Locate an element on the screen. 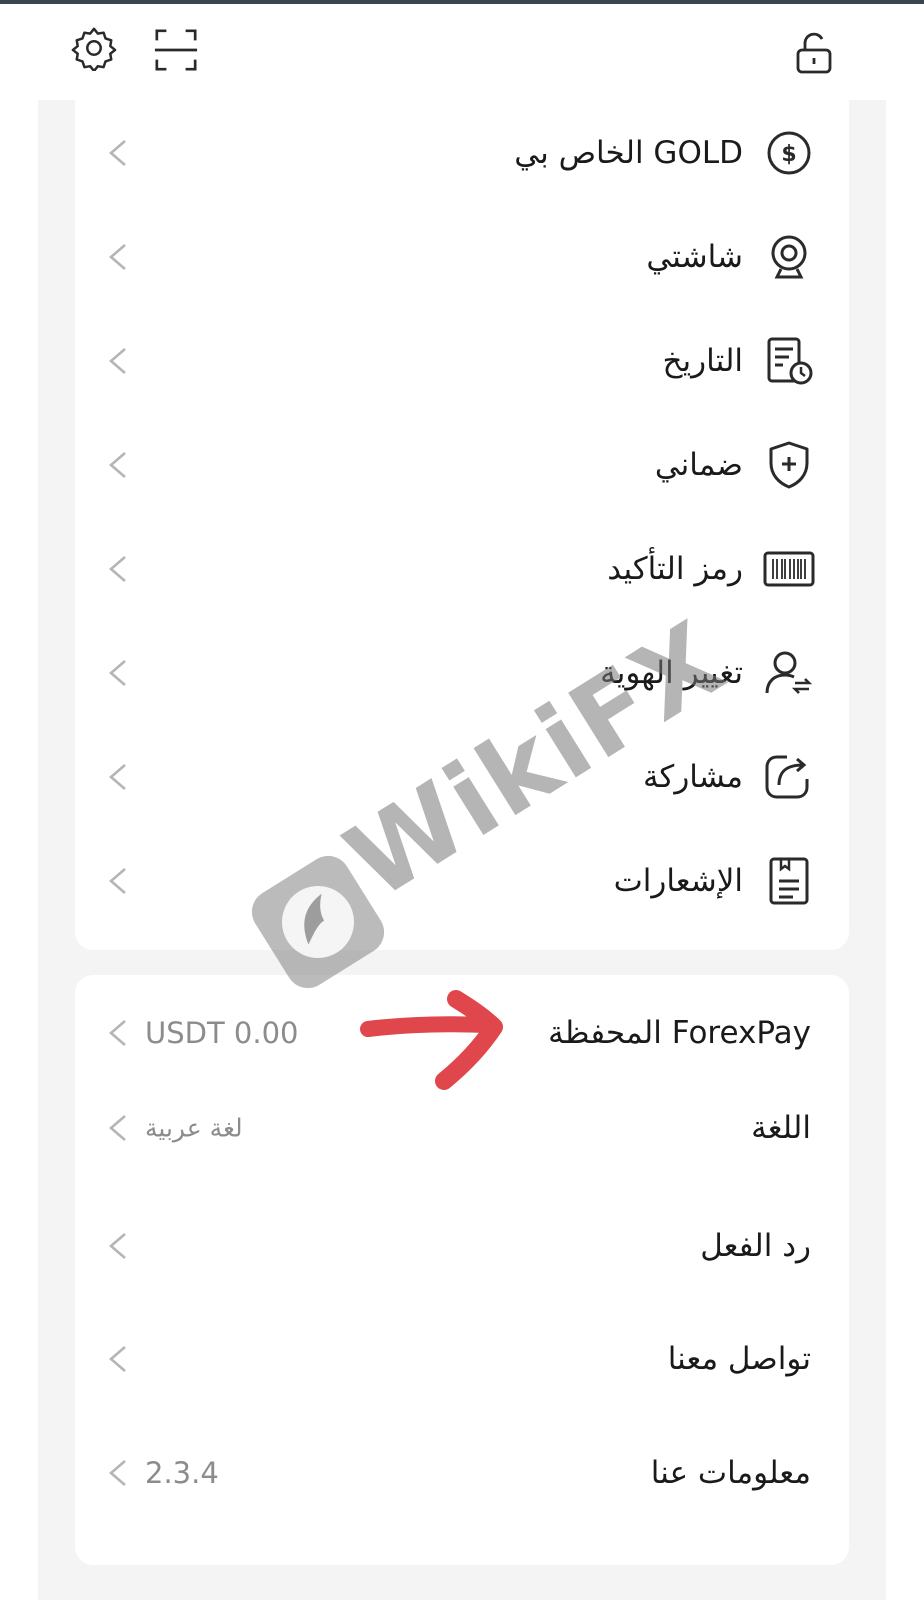 The height and width of the screenshot is (1600, 924). unlock-icon is located at coordinates (814, 54).